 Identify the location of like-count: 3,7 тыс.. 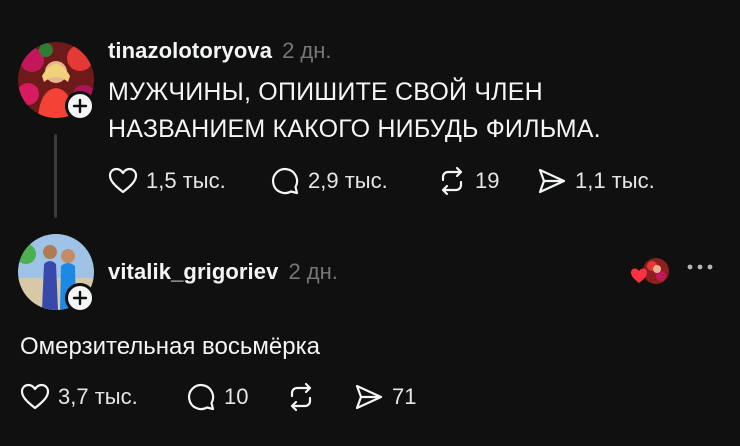
(98, 396).